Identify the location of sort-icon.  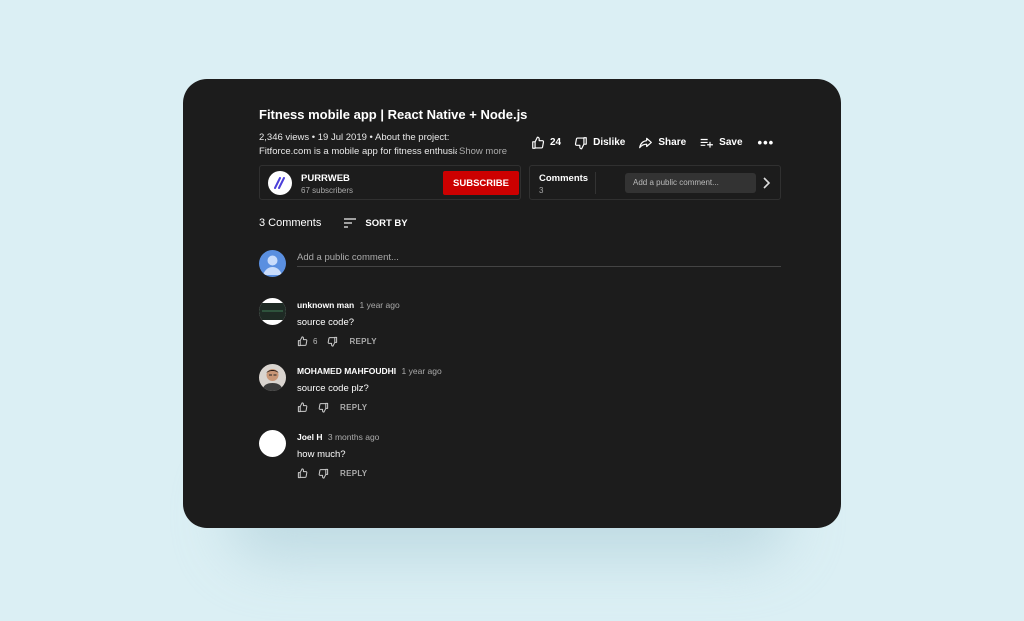
(350, 223).